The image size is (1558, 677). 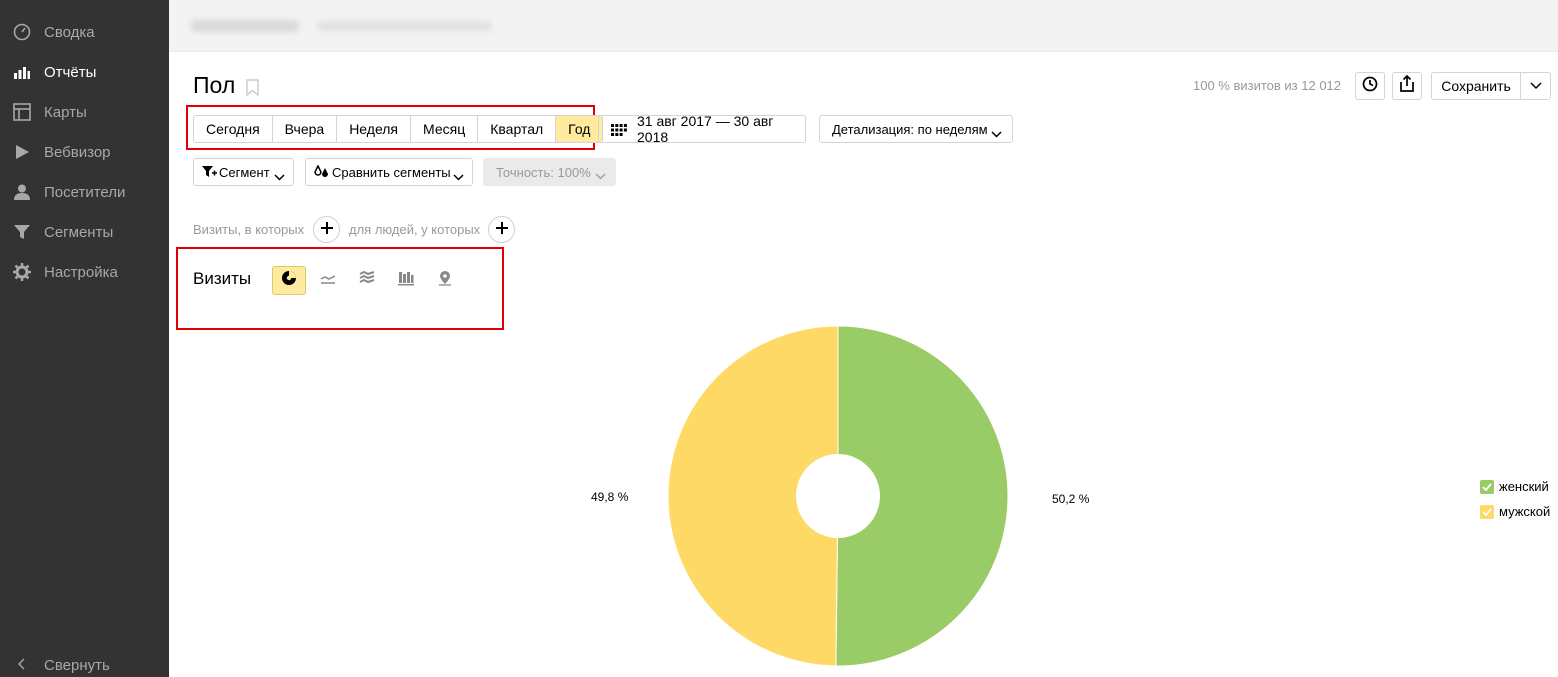 I want to click on slice-label-male: 49,8 %, so click(x=610, y=497).